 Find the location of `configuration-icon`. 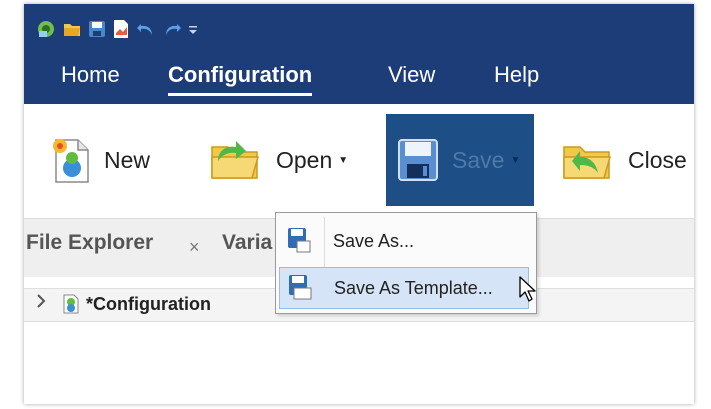

configuration-icon is located at coordinates (71, 306).